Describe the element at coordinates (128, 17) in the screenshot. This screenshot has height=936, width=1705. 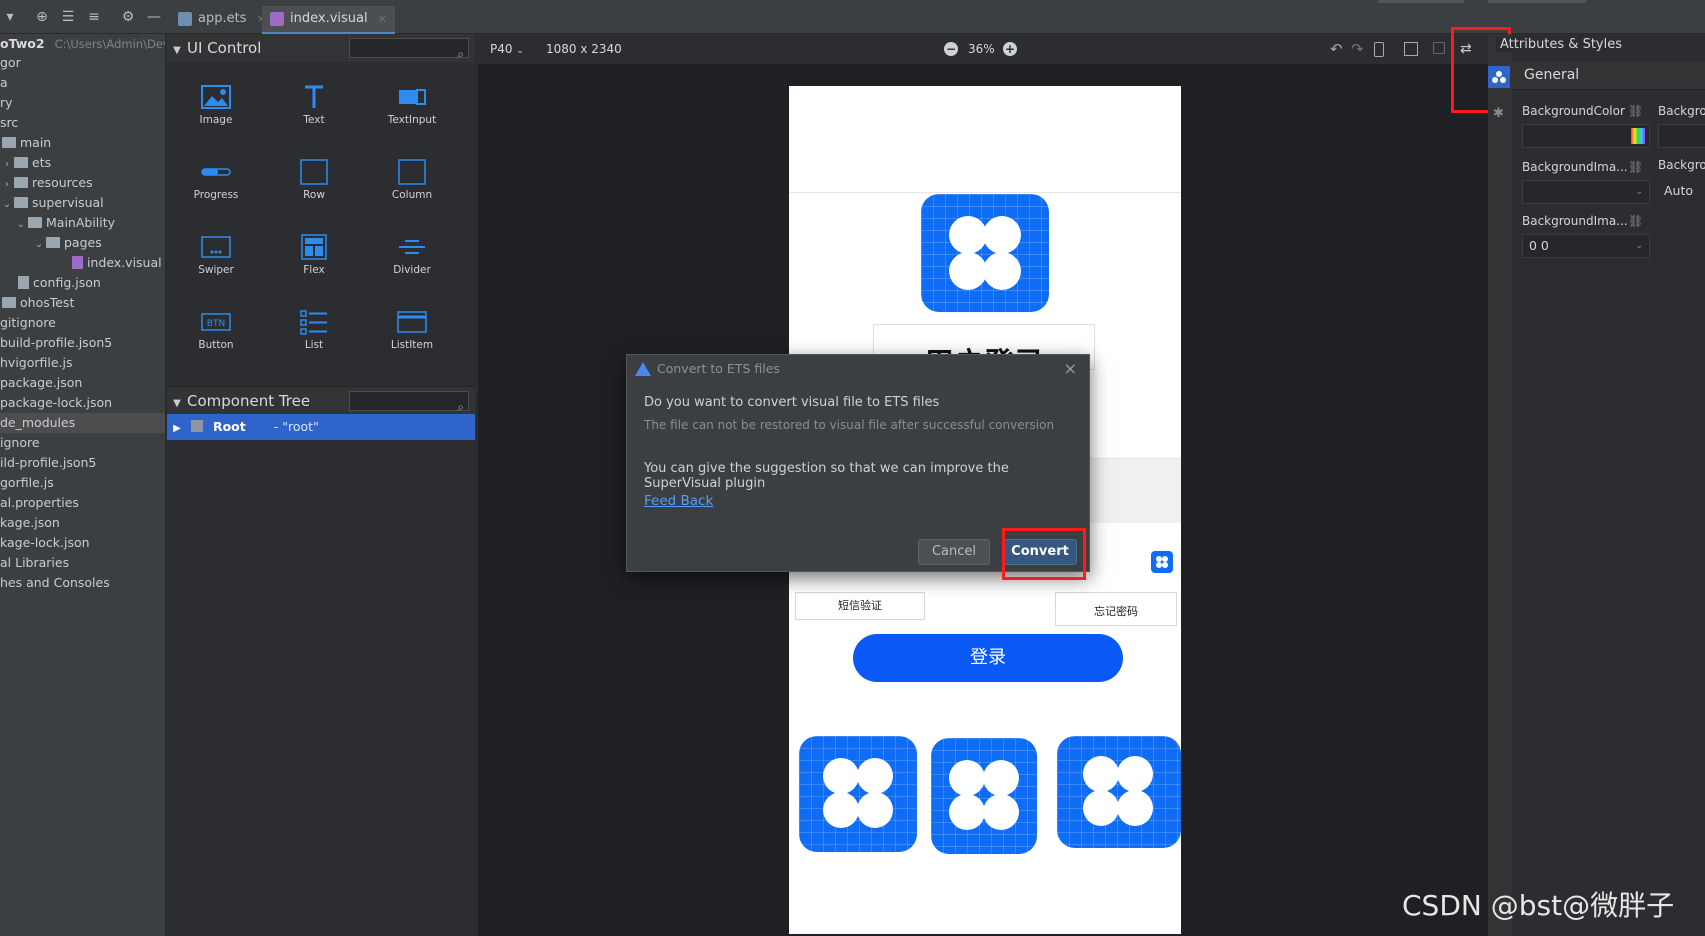
I see `gear-icon: ⚙` at that location.